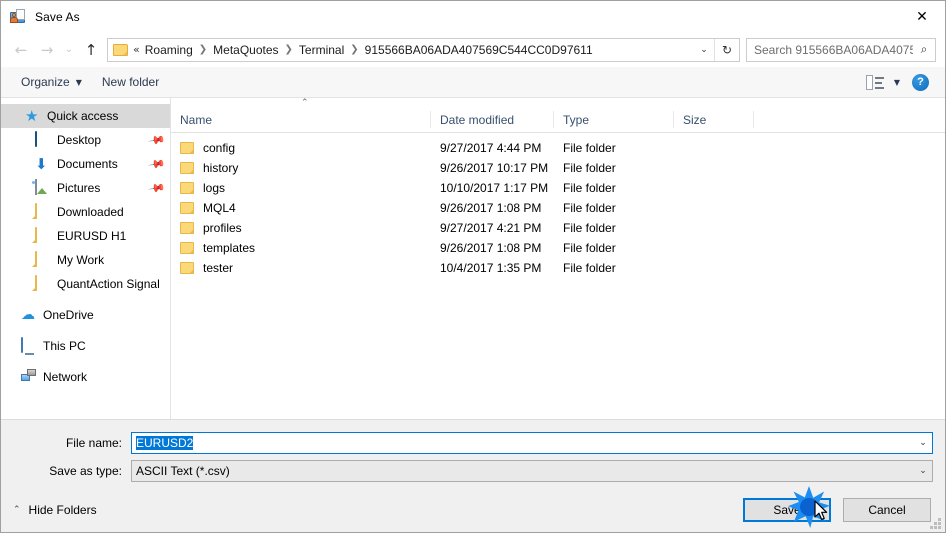  What do you see at coordinates (301, 148) in the screenshot?
I see `file-name-cell: config` at bounding box center [301, 148].